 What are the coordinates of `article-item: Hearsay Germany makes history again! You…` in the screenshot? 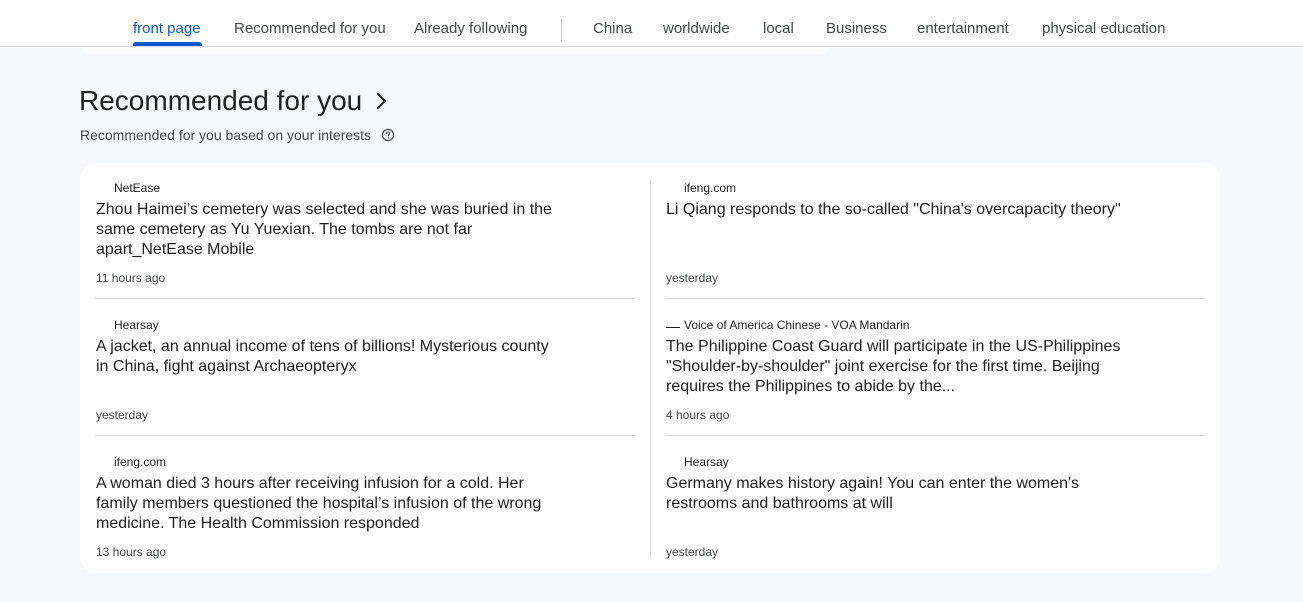 It's located at (896, 507).